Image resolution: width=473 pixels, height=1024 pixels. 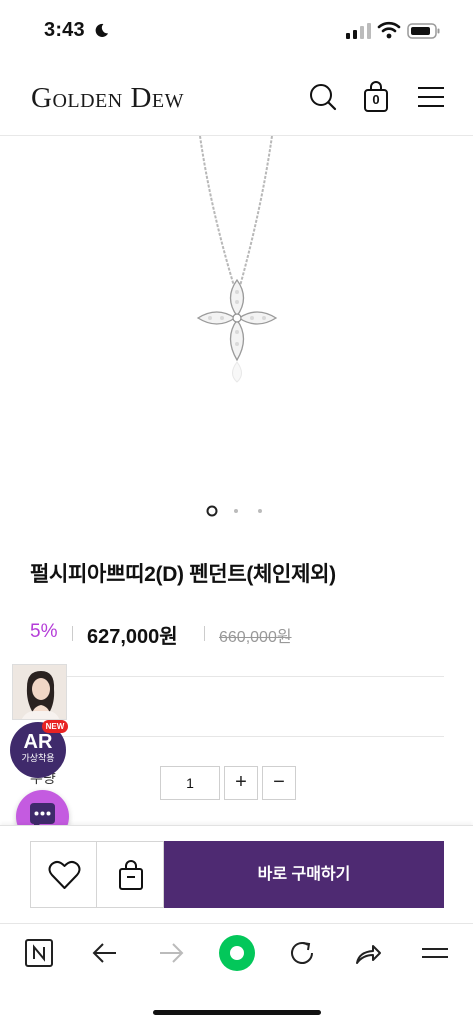 What do you see at coordinates (323, 97) in the screenshot?
I see `search-icon` at bounding box center [323, 97].